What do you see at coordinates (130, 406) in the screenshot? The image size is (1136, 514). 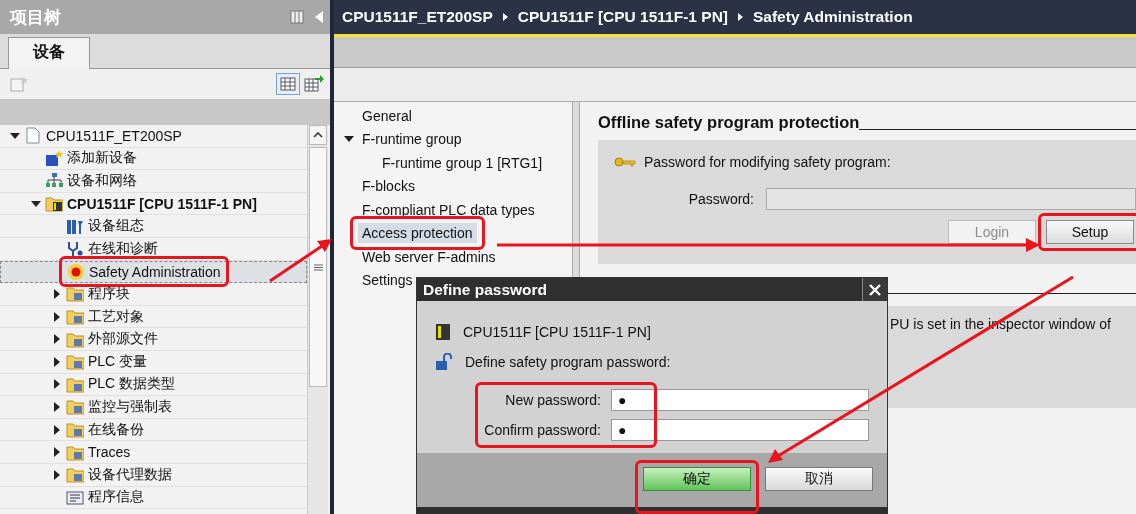 I see `tree-item: 监控与强制表` at bounding box center [130, 406].